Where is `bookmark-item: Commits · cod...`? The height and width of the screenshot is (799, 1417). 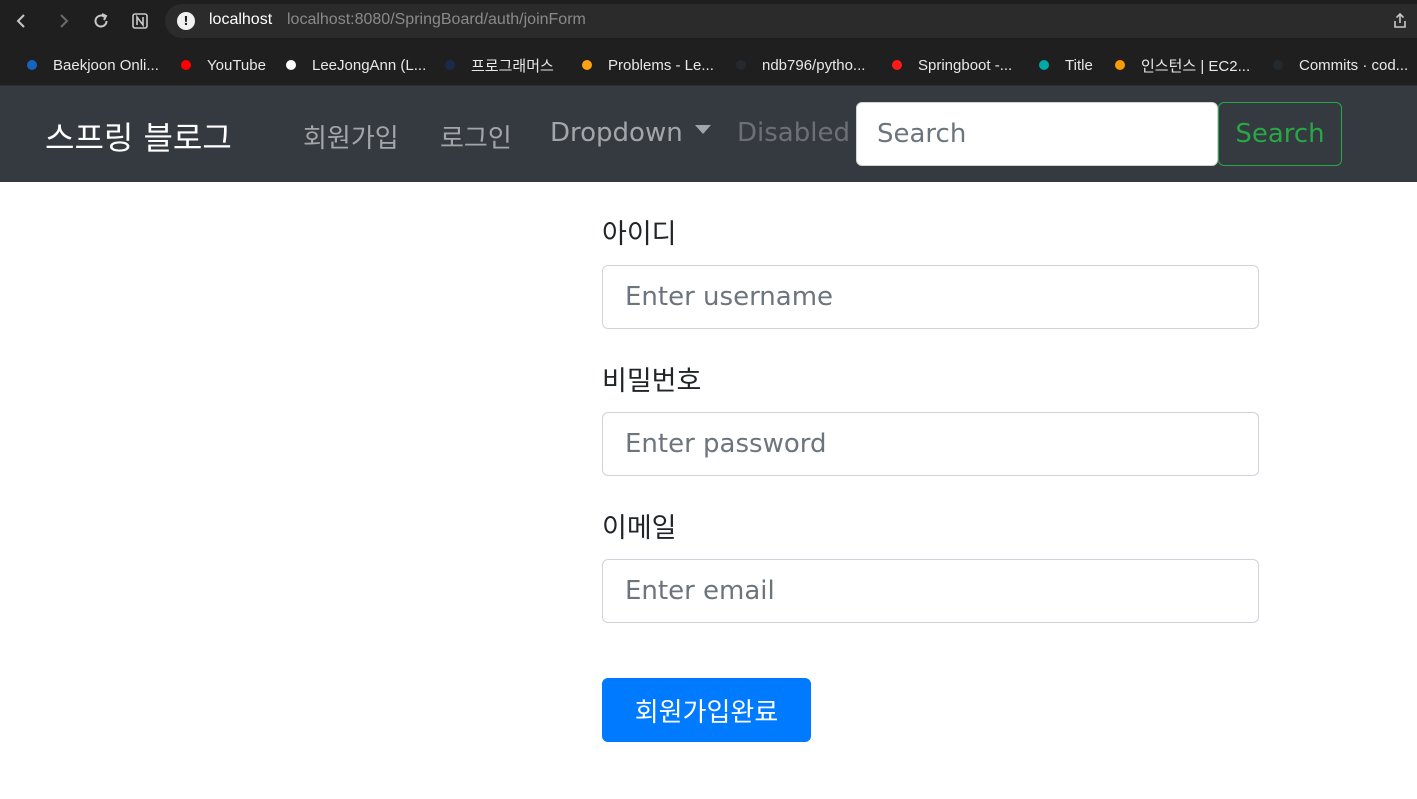 bookmark-item: Commits · cod... is located at coordinates (1340, 65).